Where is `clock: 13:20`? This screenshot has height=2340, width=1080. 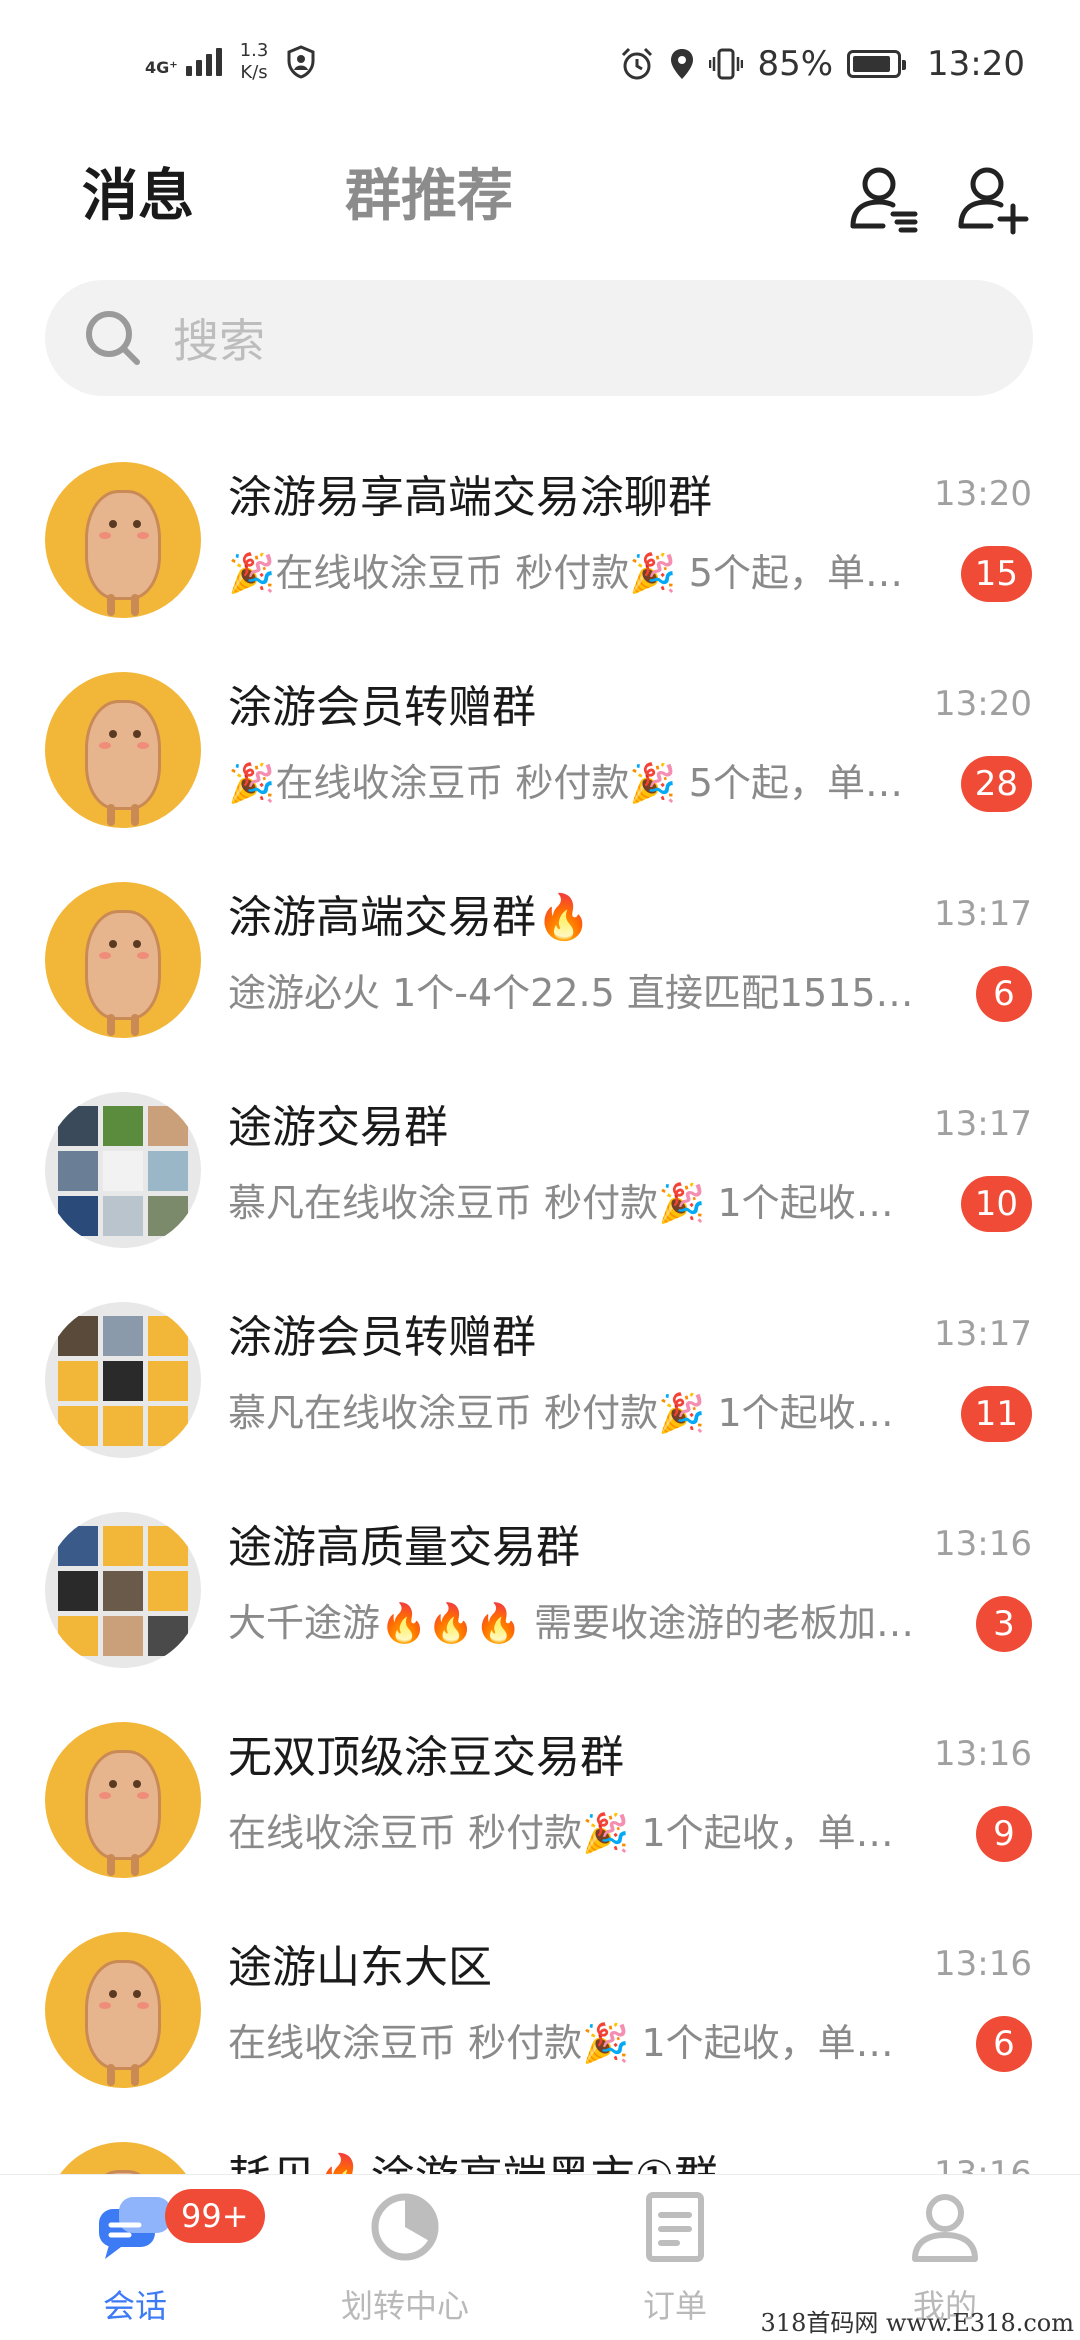 clock: 13:20 is located at coordinates (976, 64).